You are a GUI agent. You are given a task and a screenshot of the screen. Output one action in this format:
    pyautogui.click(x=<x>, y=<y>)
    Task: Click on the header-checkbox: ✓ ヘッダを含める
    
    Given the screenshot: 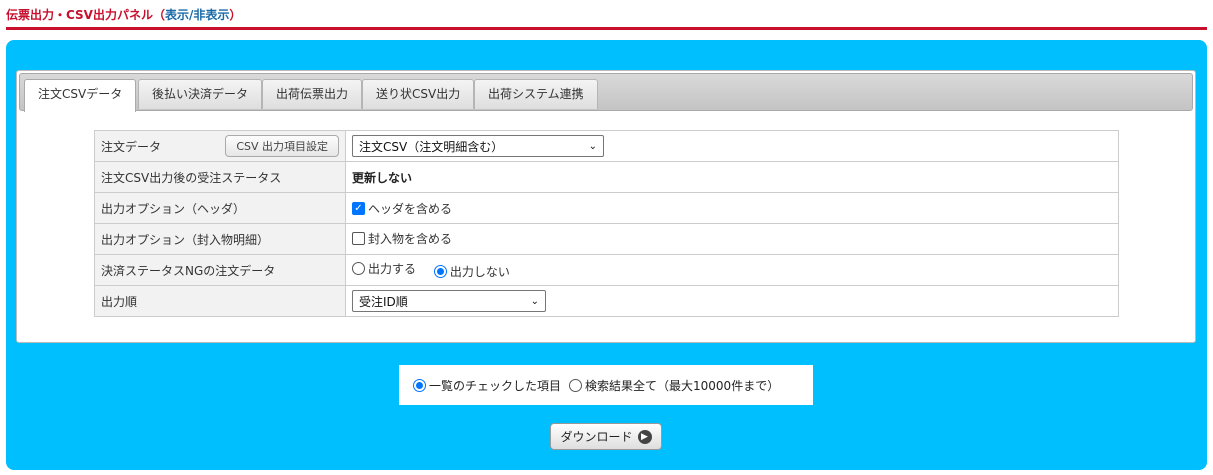 What is the action you would take?
    pyautogui.click(x=402, y=208)
    